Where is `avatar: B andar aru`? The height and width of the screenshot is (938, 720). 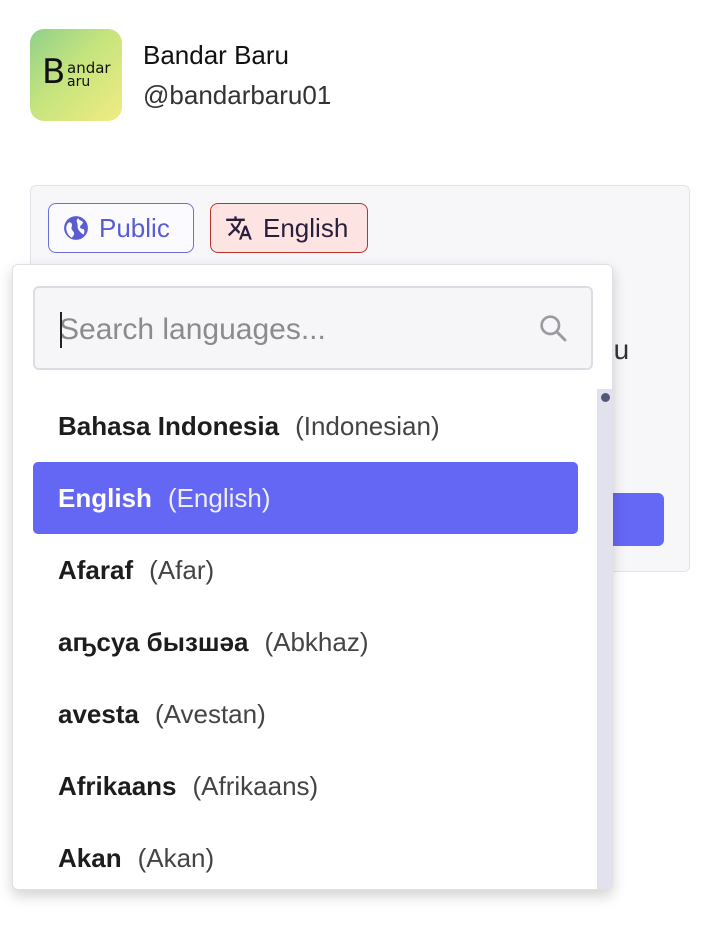
avatar: B andar aru is located at coordinates (76, 75).